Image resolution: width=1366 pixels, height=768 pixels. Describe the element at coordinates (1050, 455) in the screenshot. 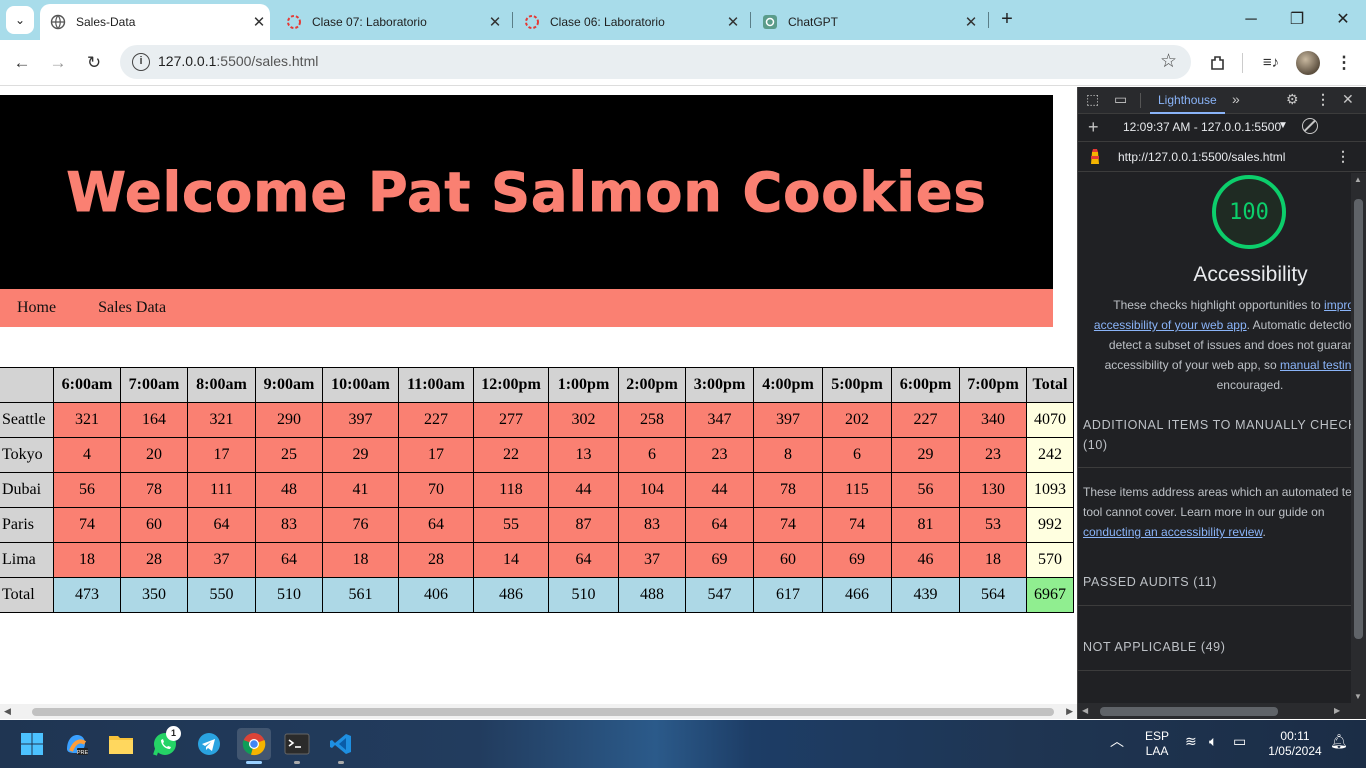

I see `row-total-cell: 242` at that location.